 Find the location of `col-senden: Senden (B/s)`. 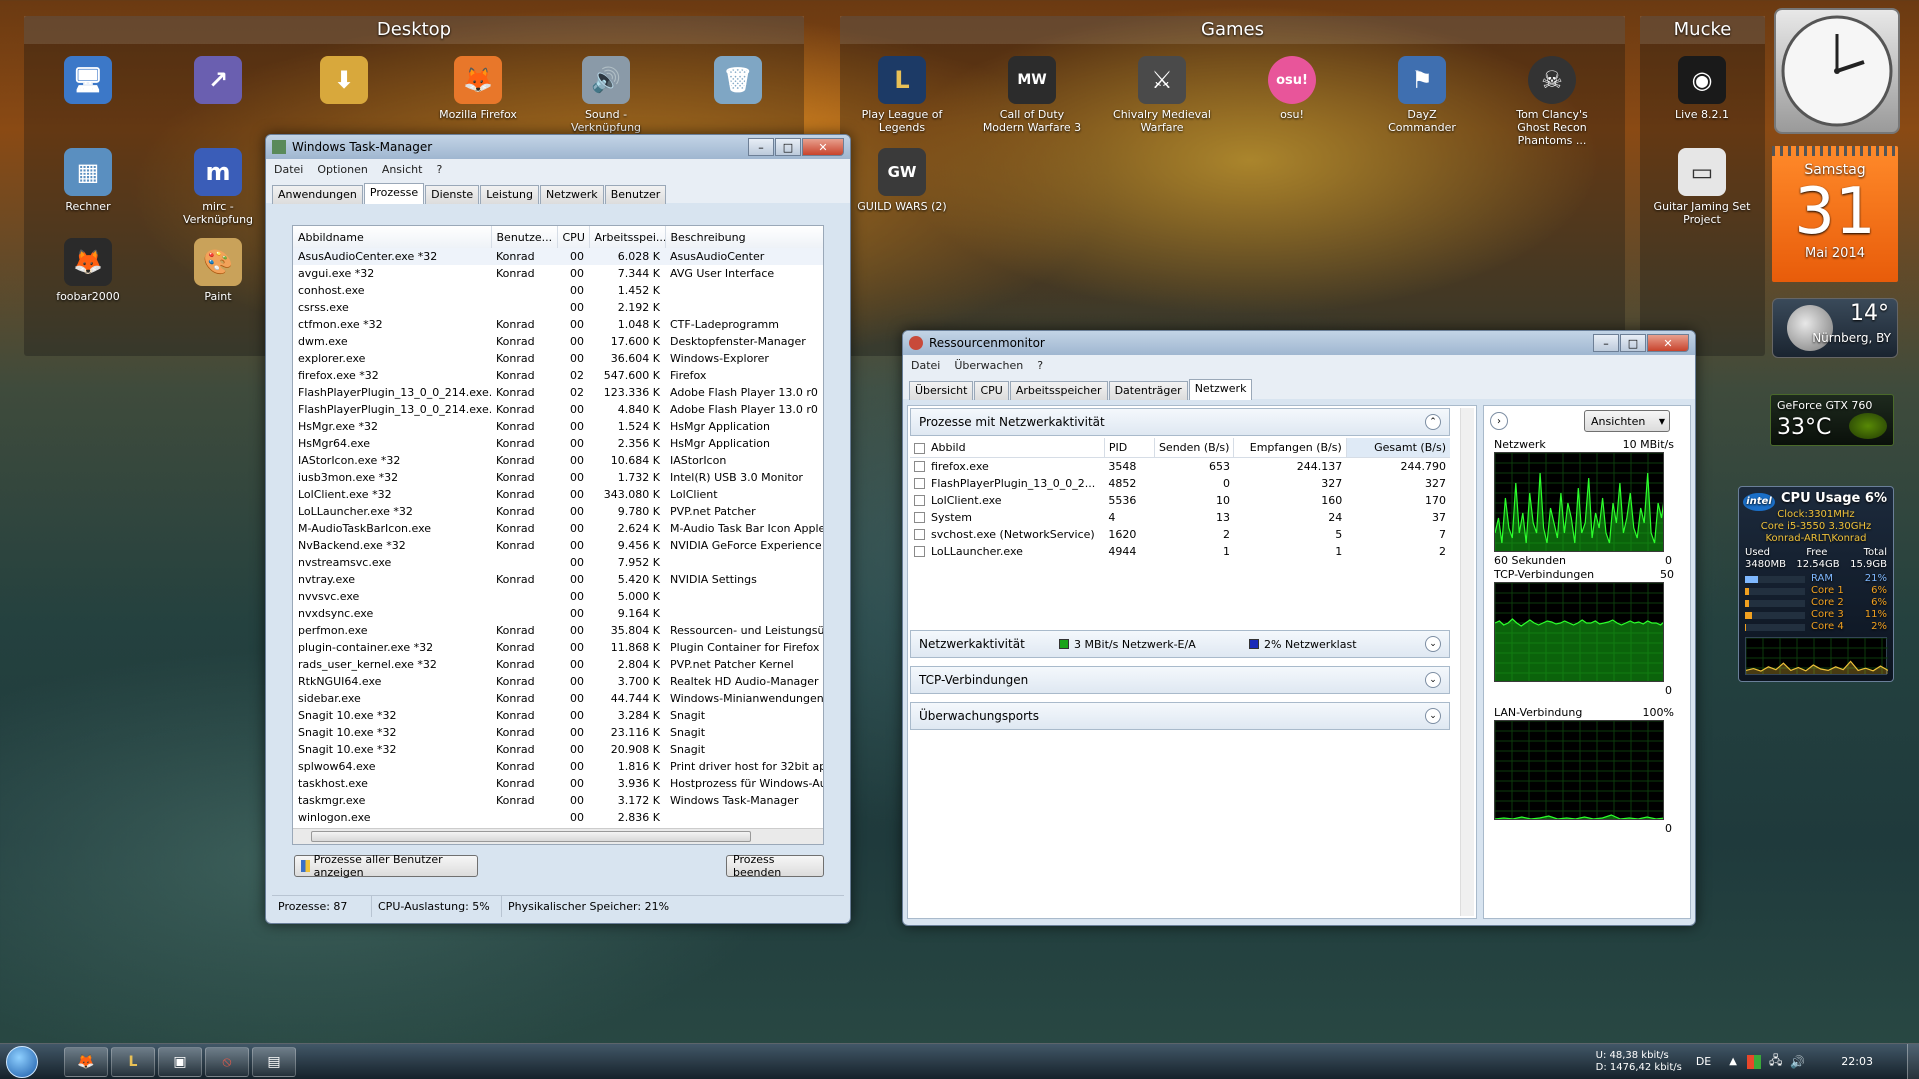

col-senden: Senden (B/s) is located at coordinates (1194, 448).